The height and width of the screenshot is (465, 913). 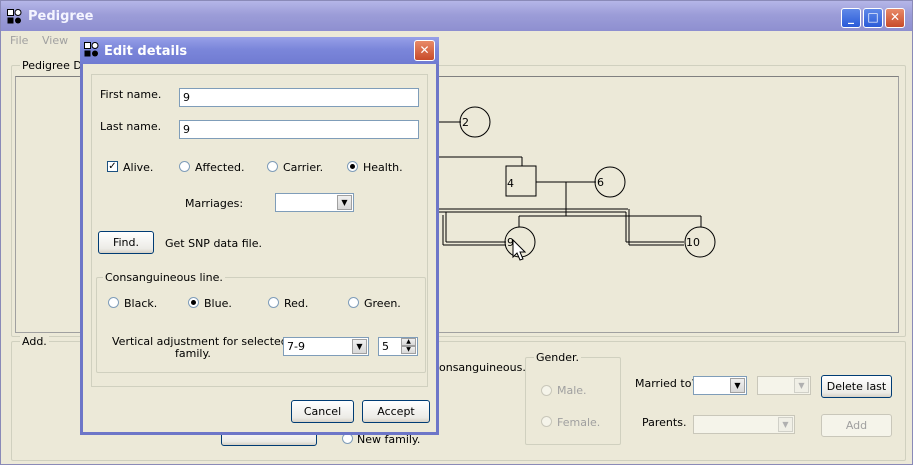 I want to click on pedigree-node-4-label: 4, so click(x=510, y=183).